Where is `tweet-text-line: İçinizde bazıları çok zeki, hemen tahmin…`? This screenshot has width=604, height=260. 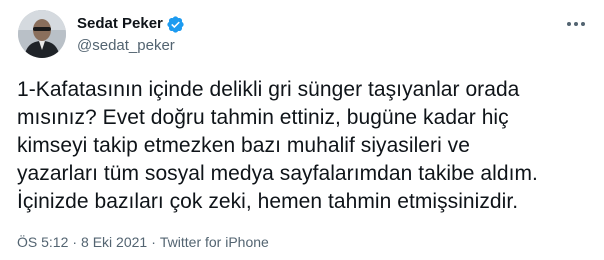 tweet-text-line: İçinizde bazıları çok zeki, hemen tahmin… is located at coordinates (268, 201).